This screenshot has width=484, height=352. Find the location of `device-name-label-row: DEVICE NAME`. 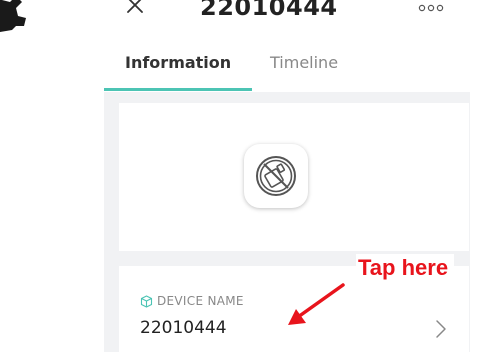

device-name-label-row: DEVICE NAME is located at coordinates (192, 301).